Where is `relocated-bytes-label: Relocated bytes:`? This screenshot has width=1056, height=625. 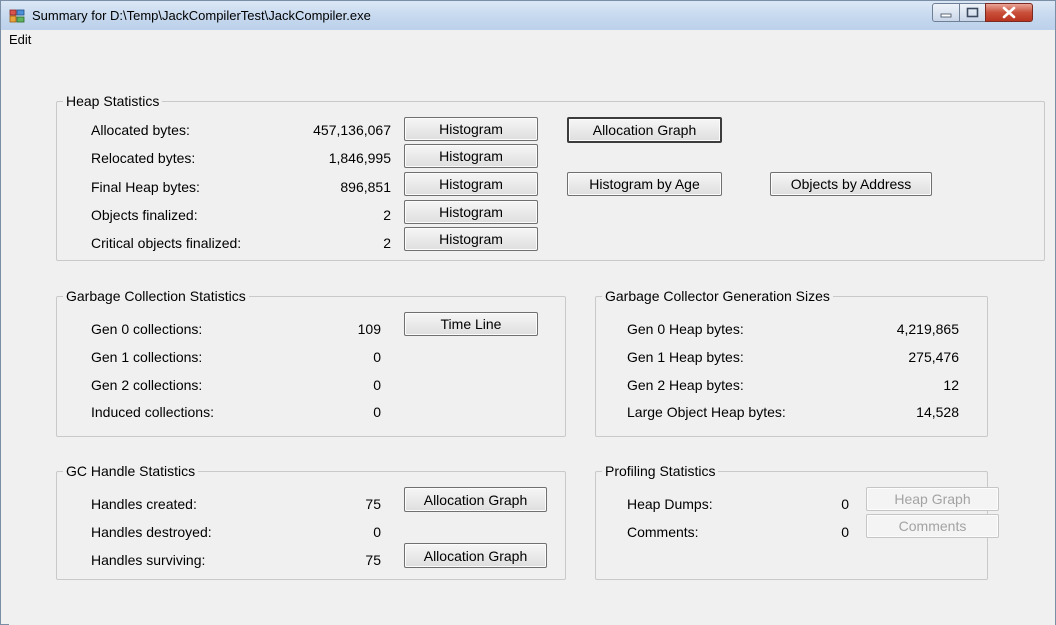
relocated-bytes-label: Relocated bytes: is located at coordinates (143, 158).